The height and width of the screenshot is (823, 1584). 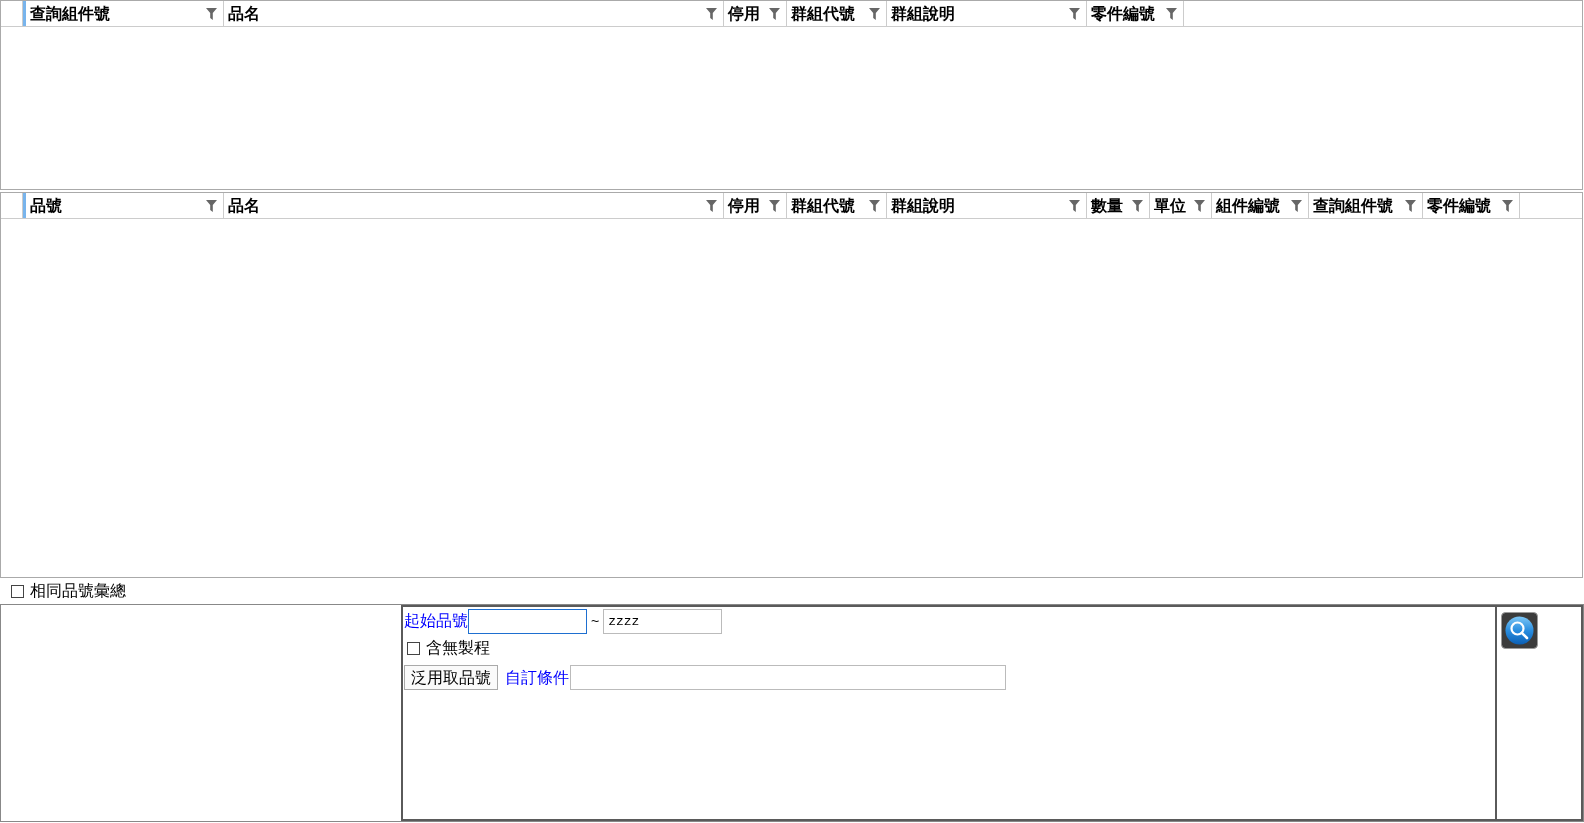 I want to click on search-button, so click(x=1519, y=630).